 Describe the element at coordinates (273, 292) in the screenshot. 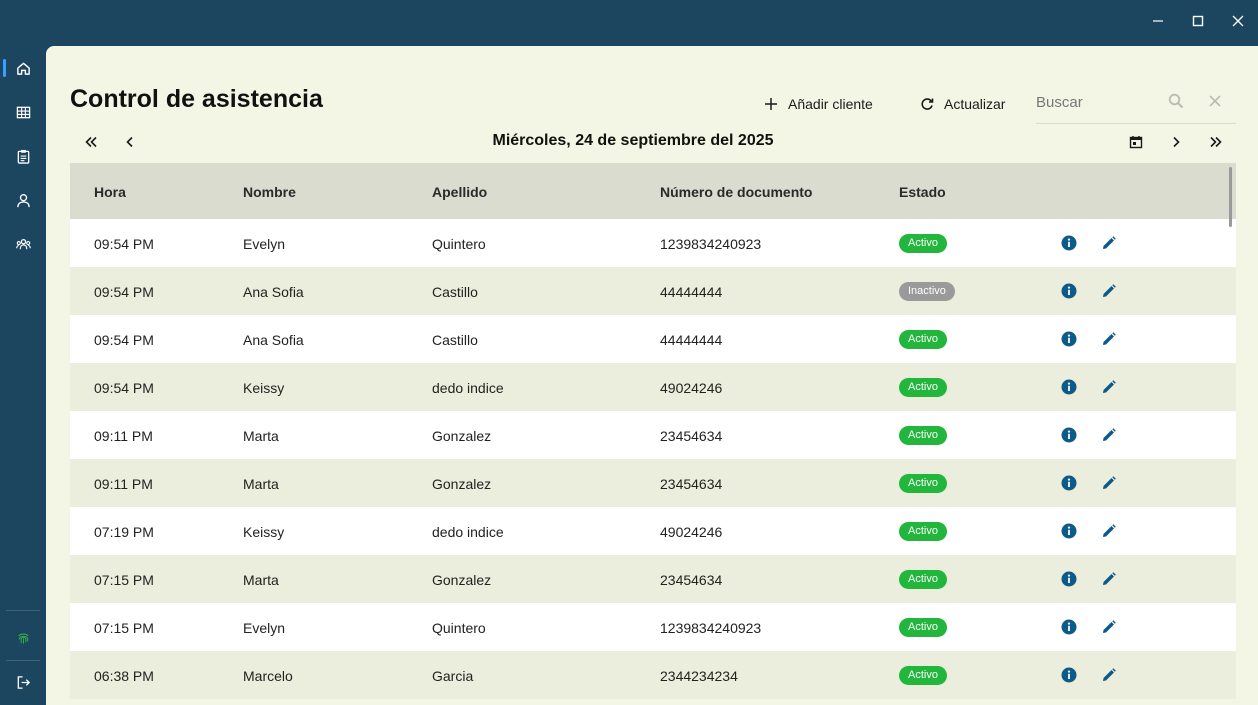

I see `cell-nombre: Ana Sofia` at that location.